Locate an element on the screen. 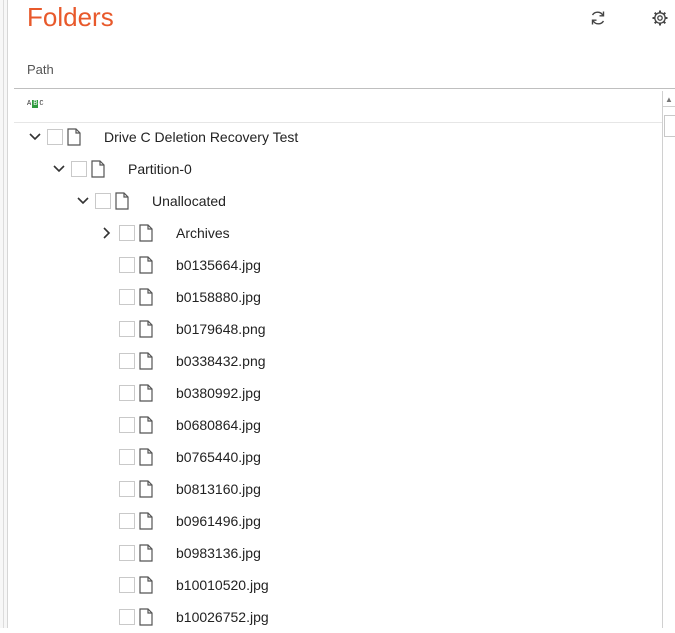 Image resolution: width=675 pixels, height=633 pixels. filter-row: ABC is located at coordinates (344, 105).